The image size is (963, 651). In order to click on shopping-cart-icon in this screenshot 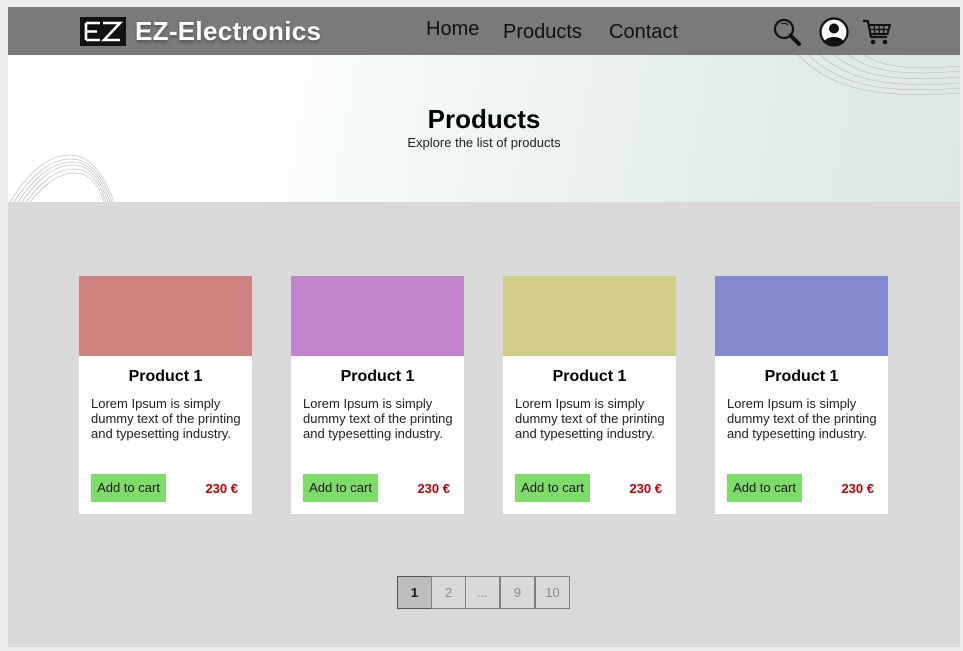, I will do `click(877, 32)`.